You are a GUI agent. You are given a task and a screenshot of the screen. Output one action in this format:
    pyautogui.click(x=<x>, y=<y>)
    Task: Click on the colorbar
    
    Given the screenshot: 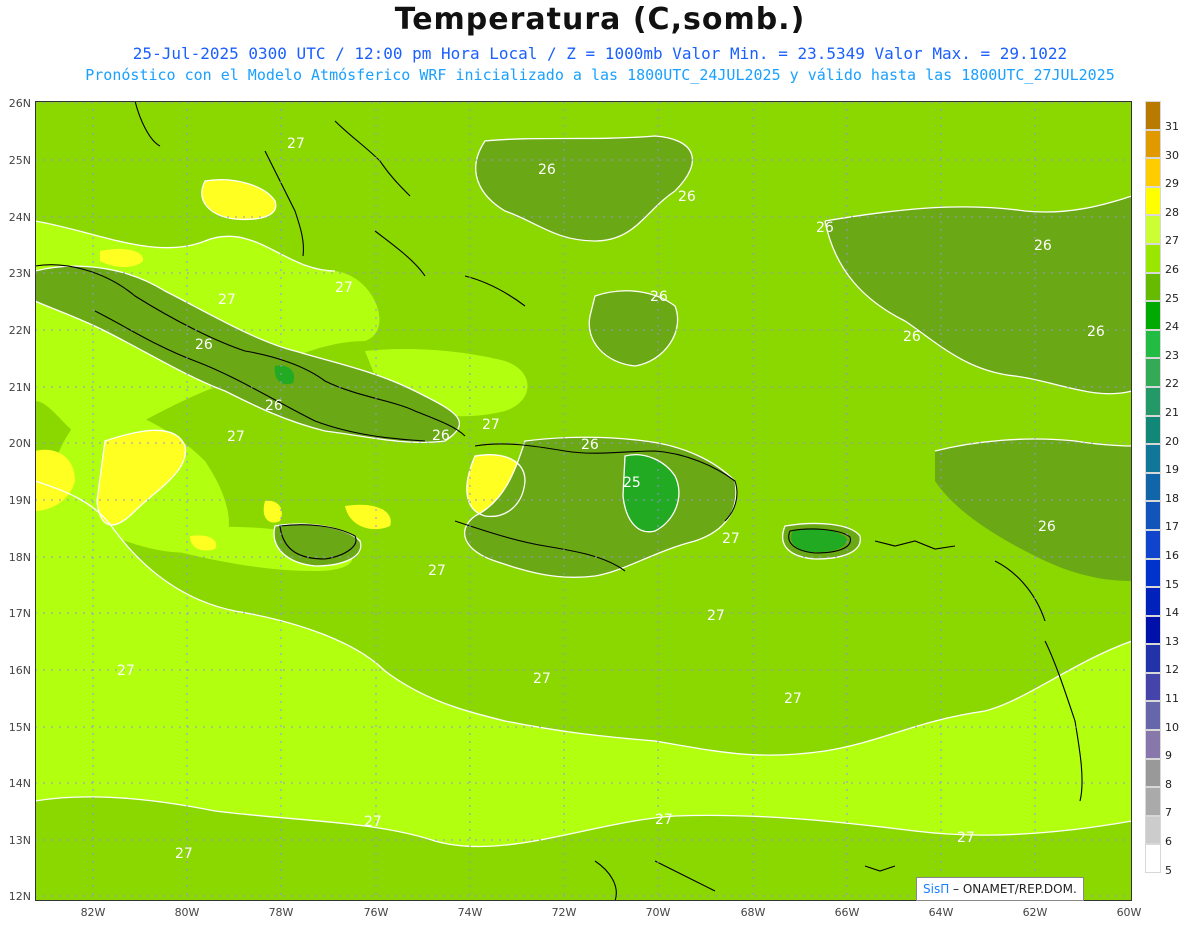 What is the action you would take?
    pyautogui.click(x=1153, y=487)
    